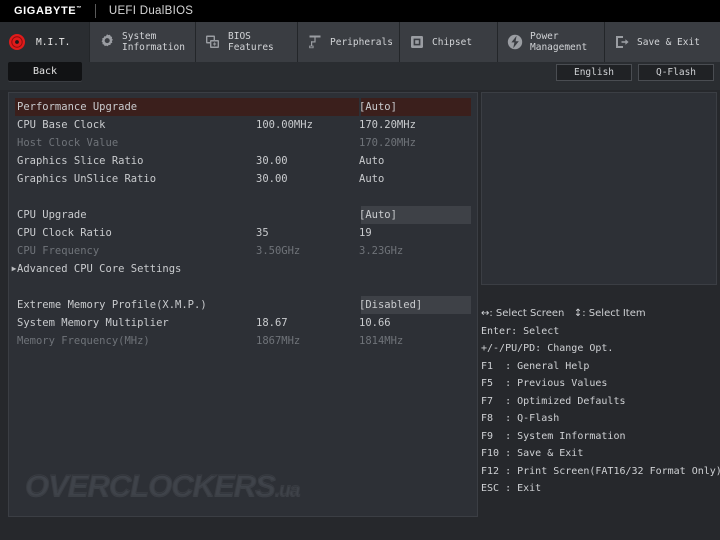  Describe the element at coordinates (360, 76) in the screenshot. I see `secondary-toolbar: Back English Q-Flash` at that location.